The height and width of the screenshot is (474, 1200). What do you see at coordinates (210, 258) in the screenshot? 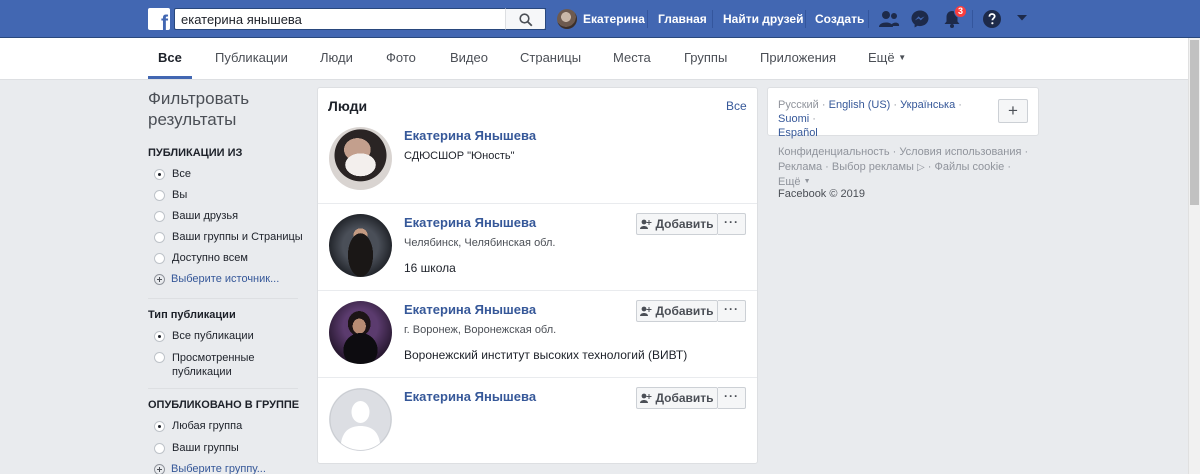
I see `radio-label: Доступно всем` at bounding box center [210, 258].